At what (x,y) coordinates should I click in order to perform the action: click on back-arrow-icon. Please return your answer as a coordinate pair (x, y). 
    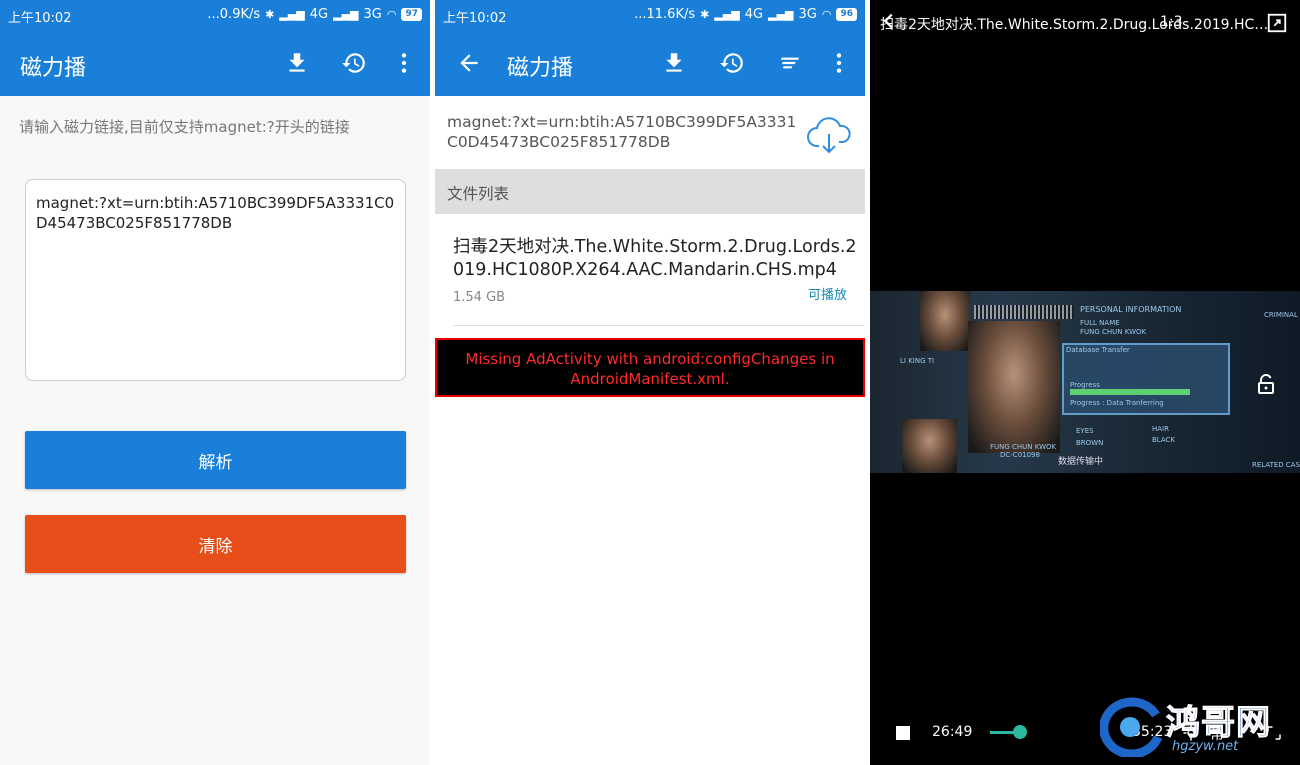
    Looking at the image, I should click on (469, 63).